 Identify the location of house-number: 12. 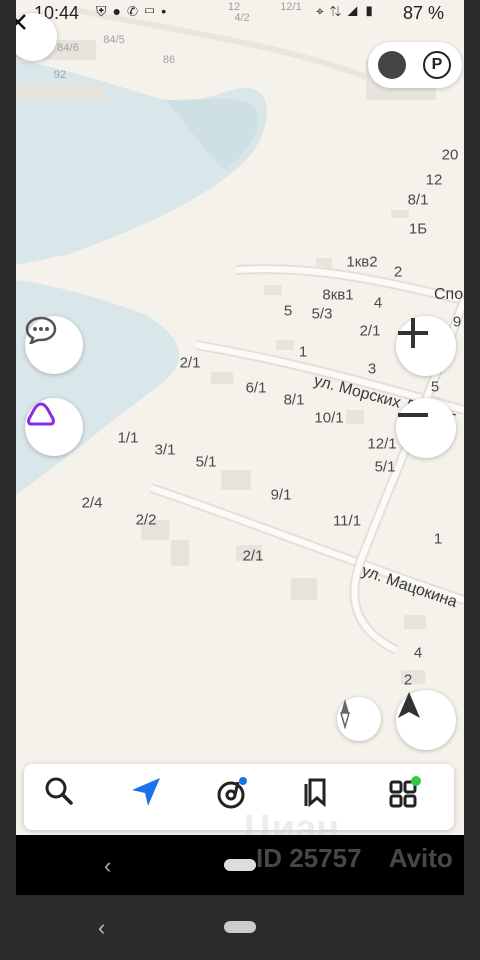
(434, 180).